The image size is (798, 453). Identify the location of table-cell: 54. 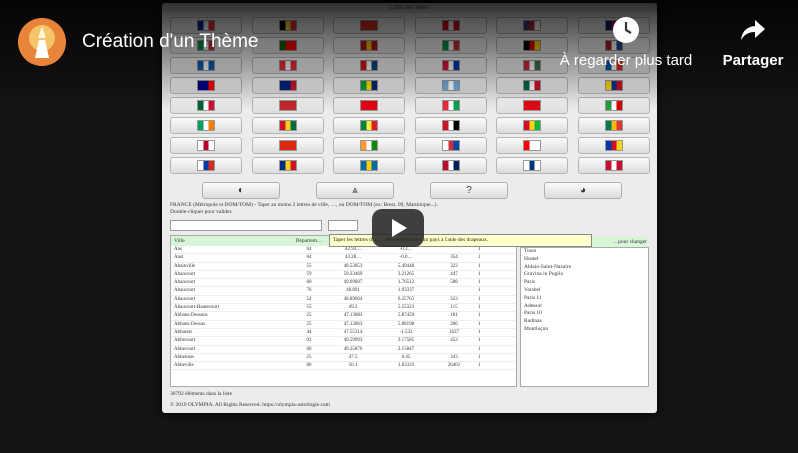
(309, 299).